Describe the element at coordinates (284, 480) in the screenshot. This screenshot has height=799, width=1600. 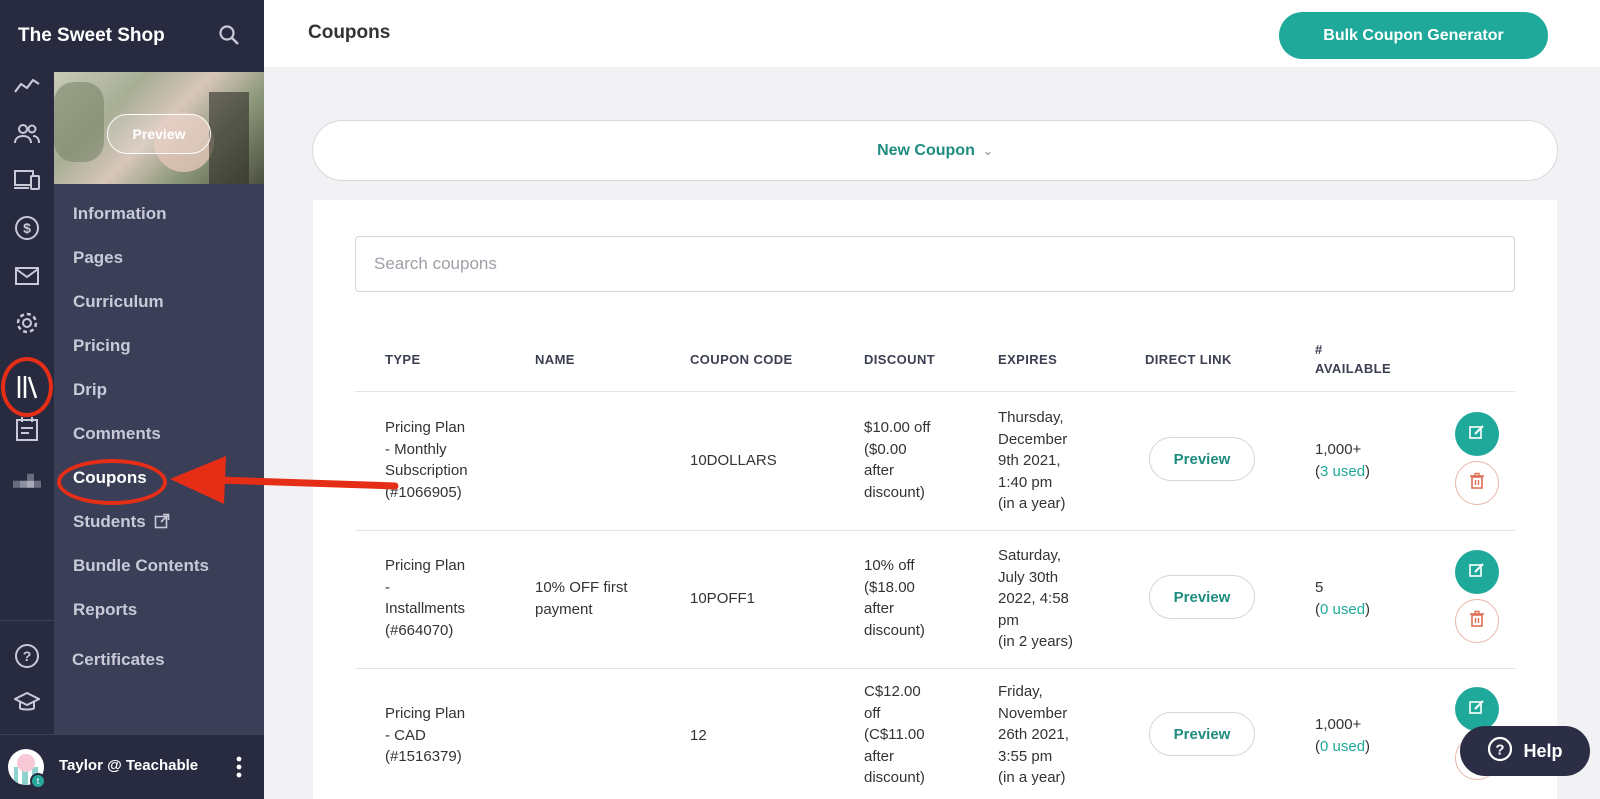
I see `annotation-arrow` at that location.